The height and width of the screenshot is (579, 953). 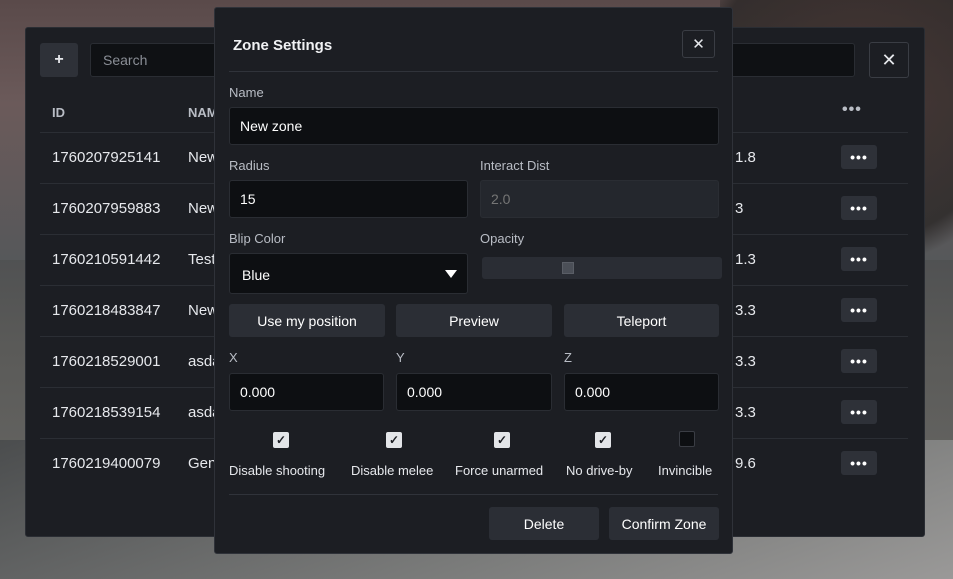 I want to click on opacity-slider, so click(x=602, y=268).